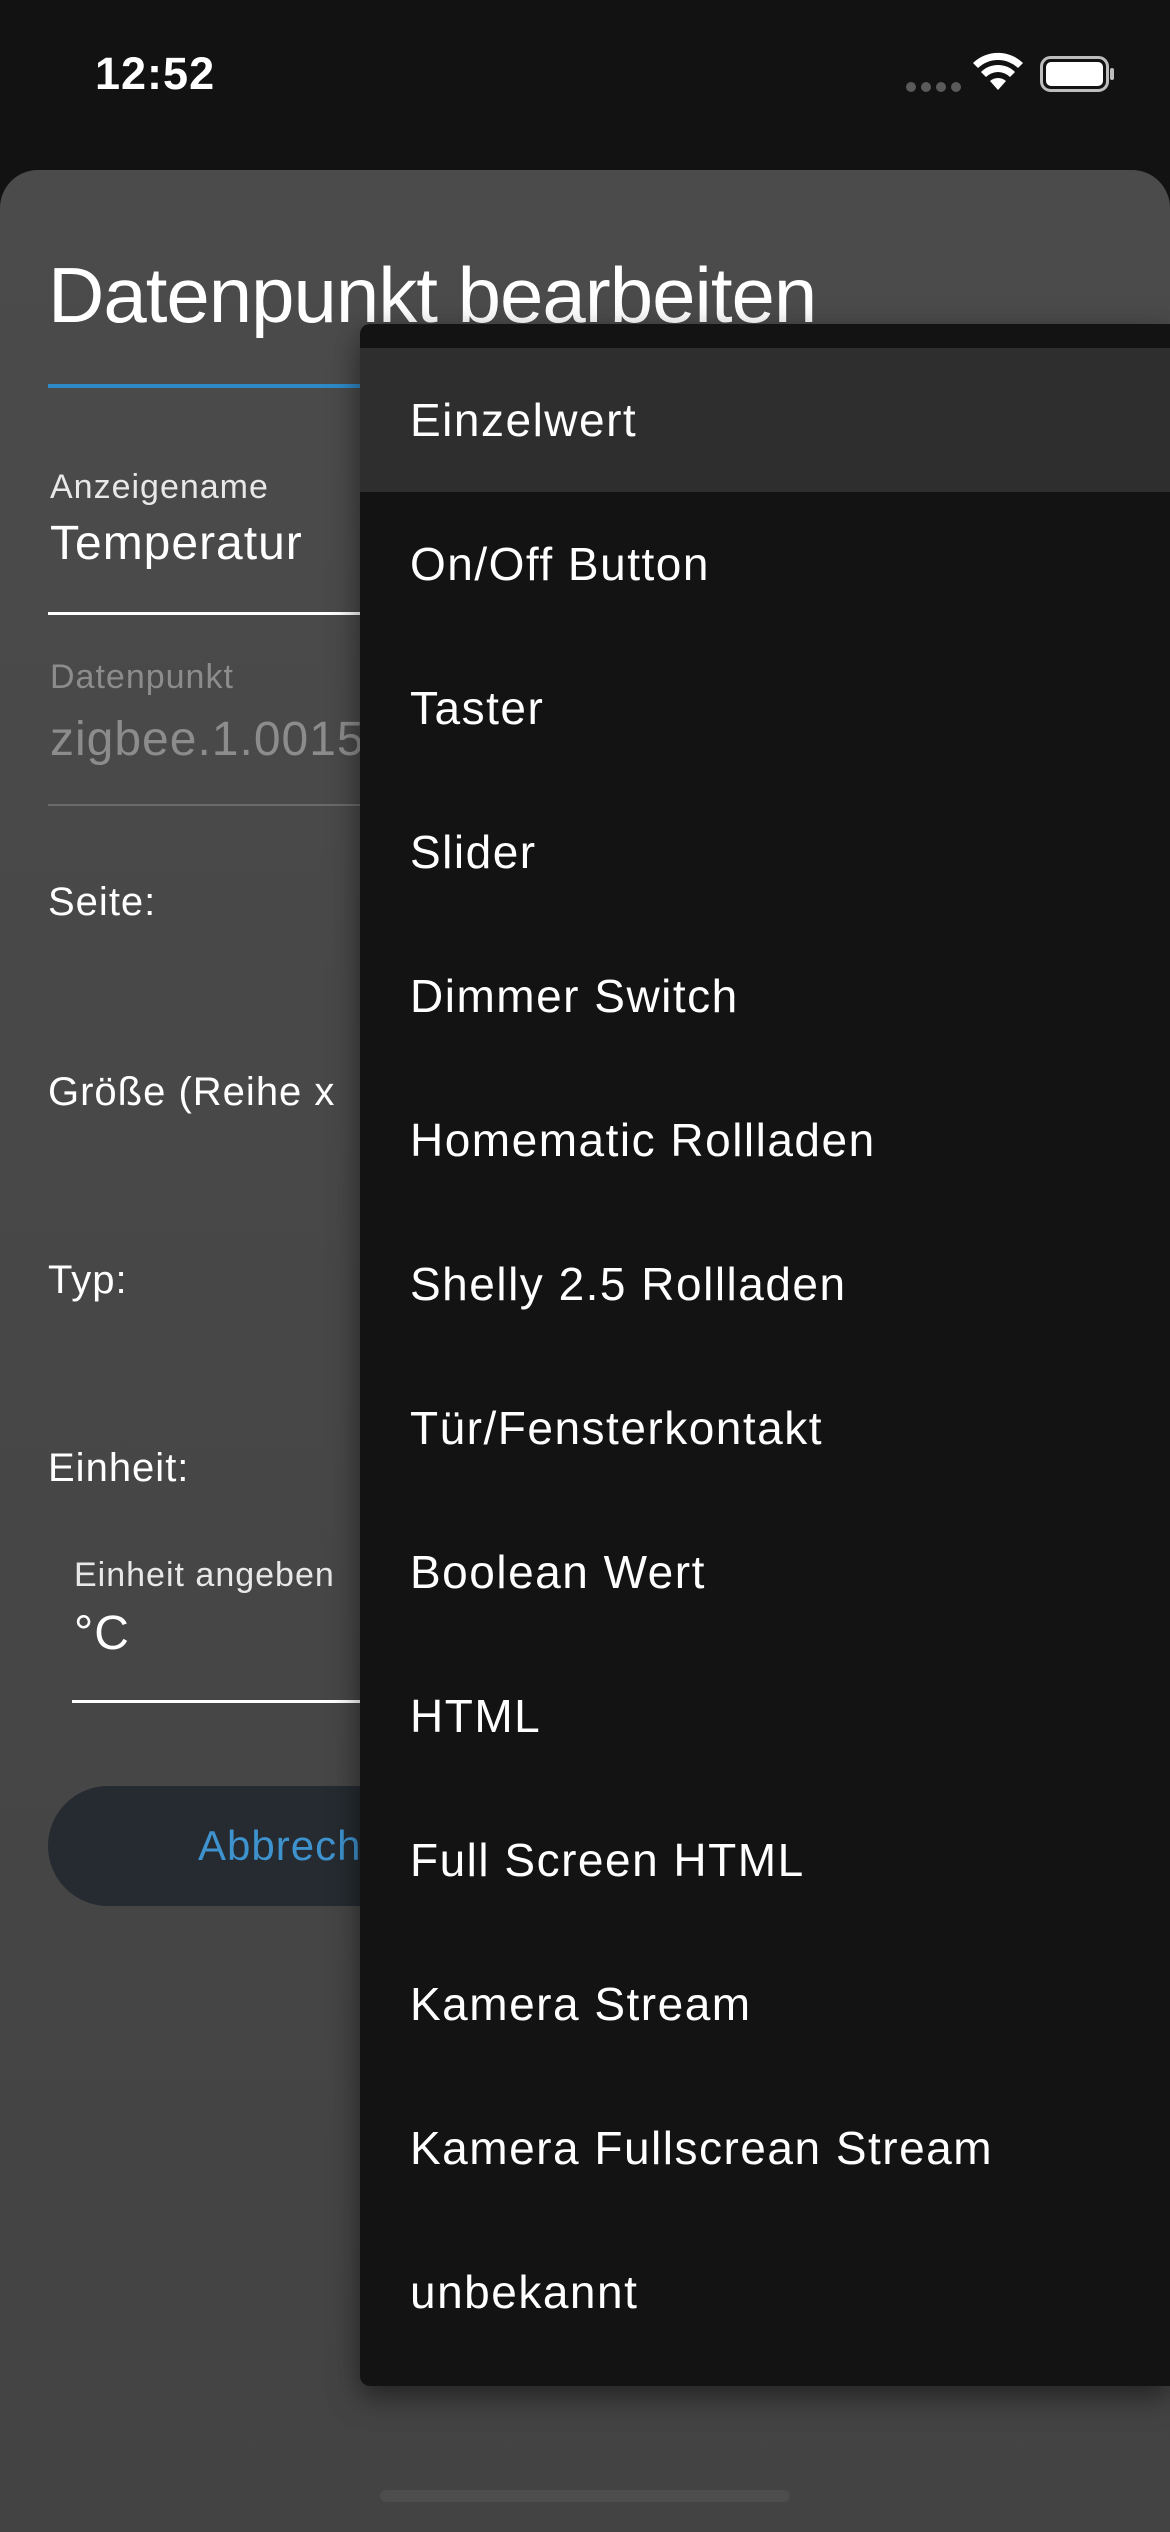 The height and width of the screenshot is (2532, 1170). What do you see at coordinates (176, 543) in the screenshot?
I see `display-name-input: Temperatur` at bounding box center [176, 543].